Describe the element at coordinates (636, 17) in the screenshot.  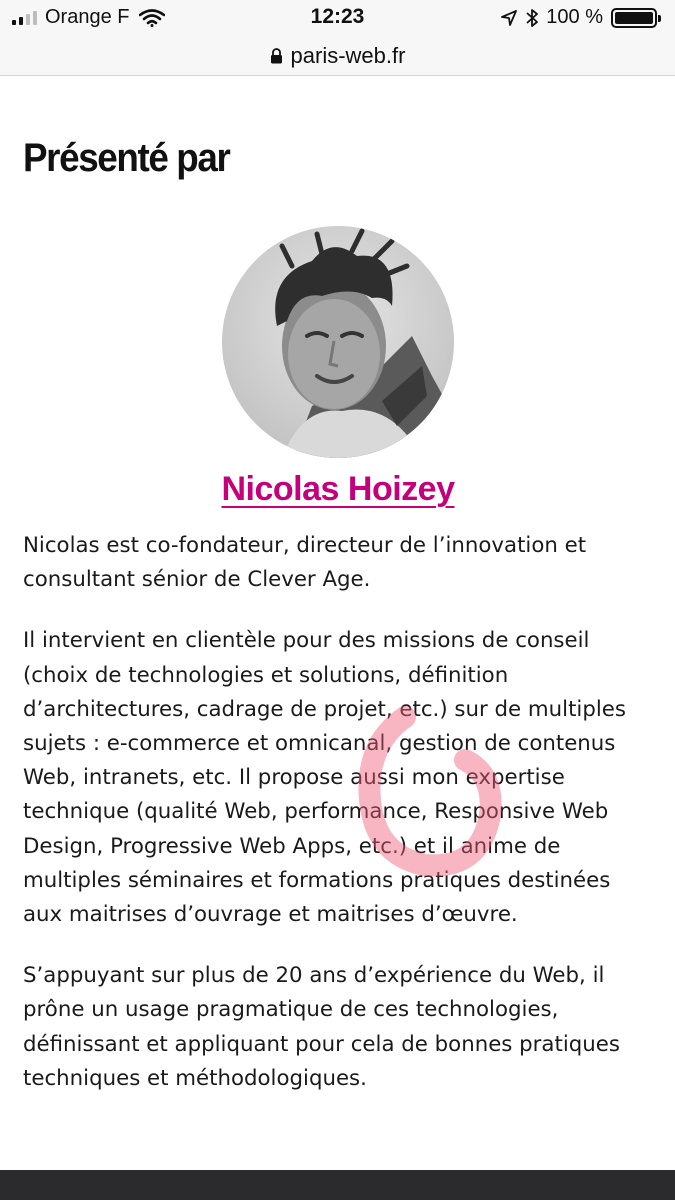
I see `battery-icon` at that location.